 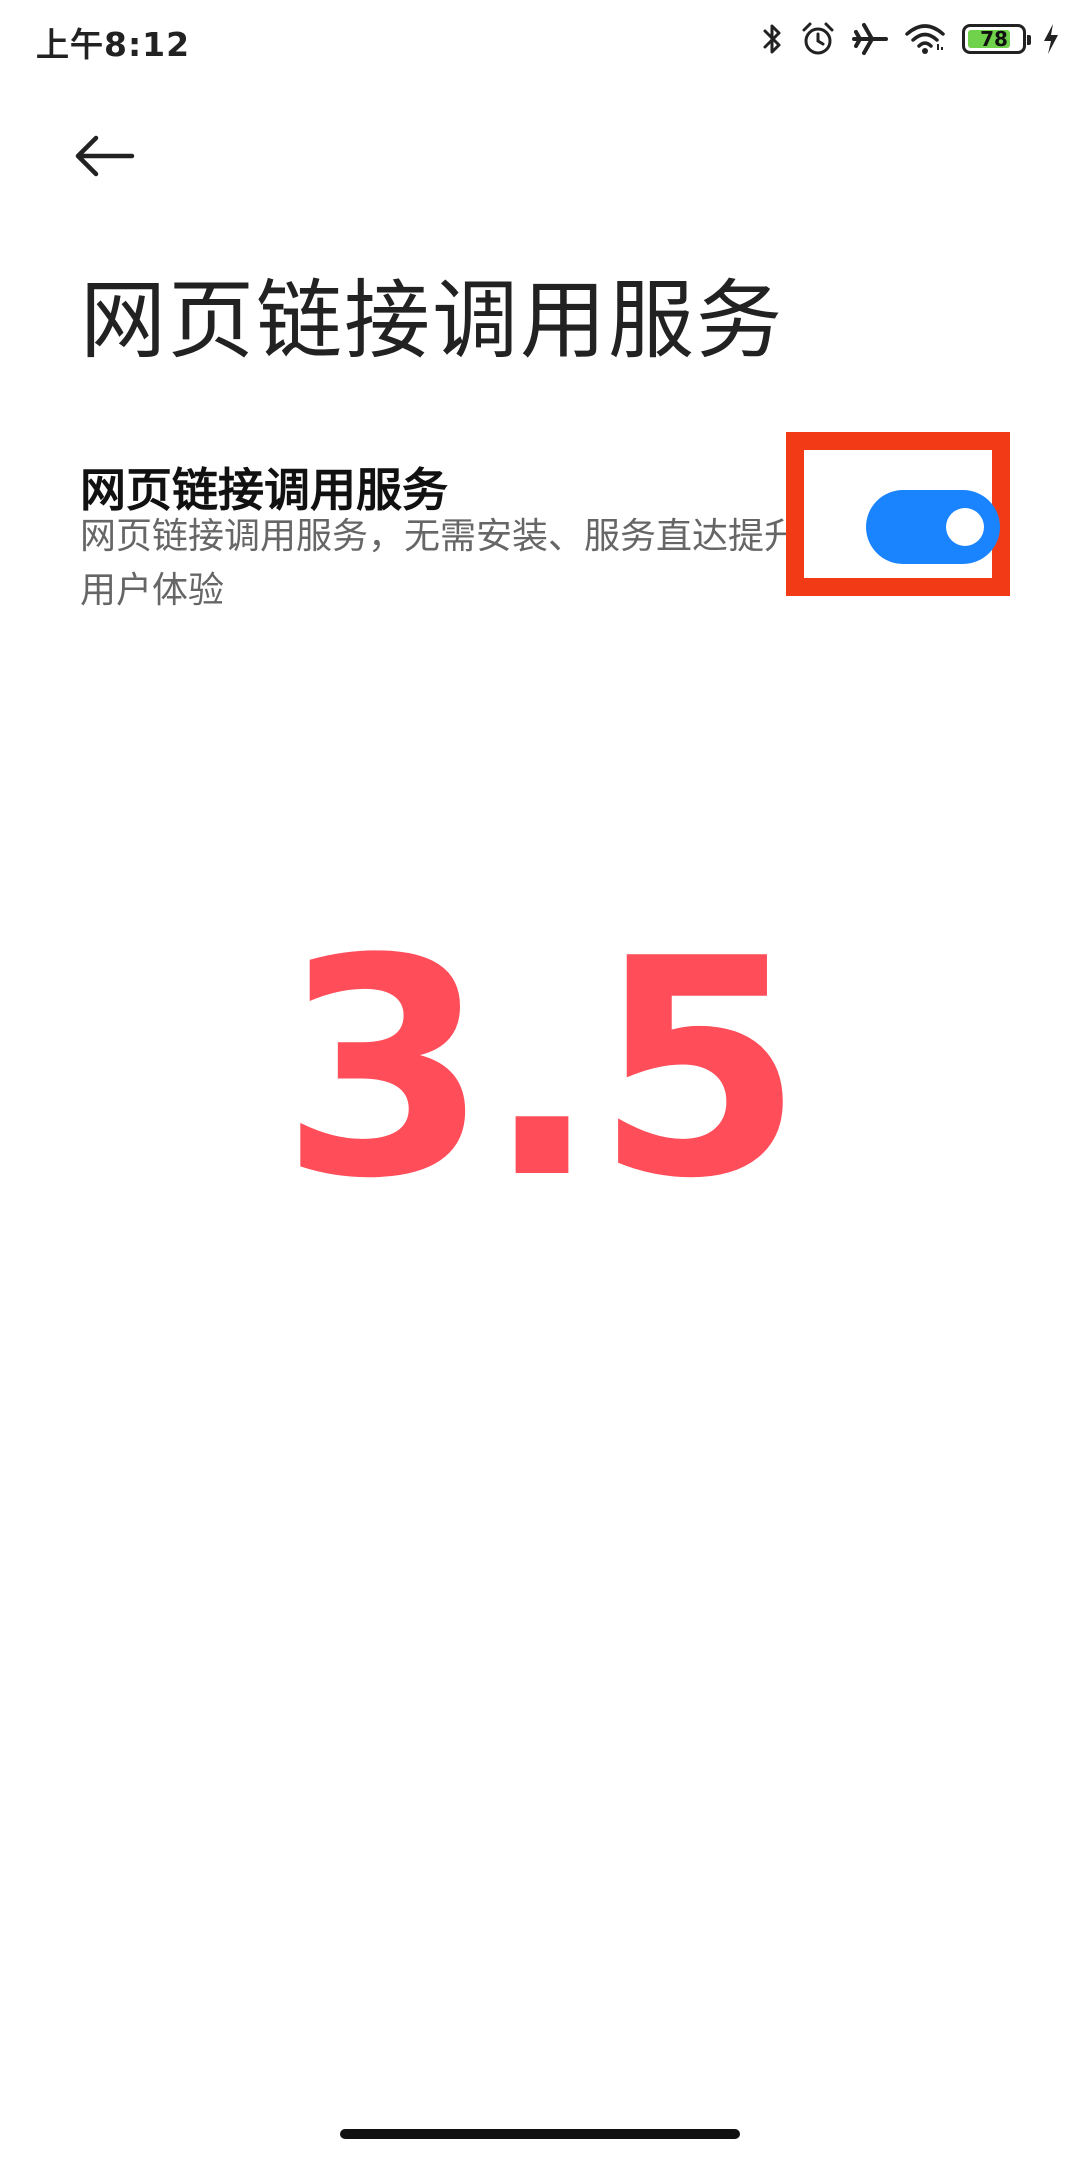 I want to click on status-bar: 上午8:12 78, so click(x=540, y=40).